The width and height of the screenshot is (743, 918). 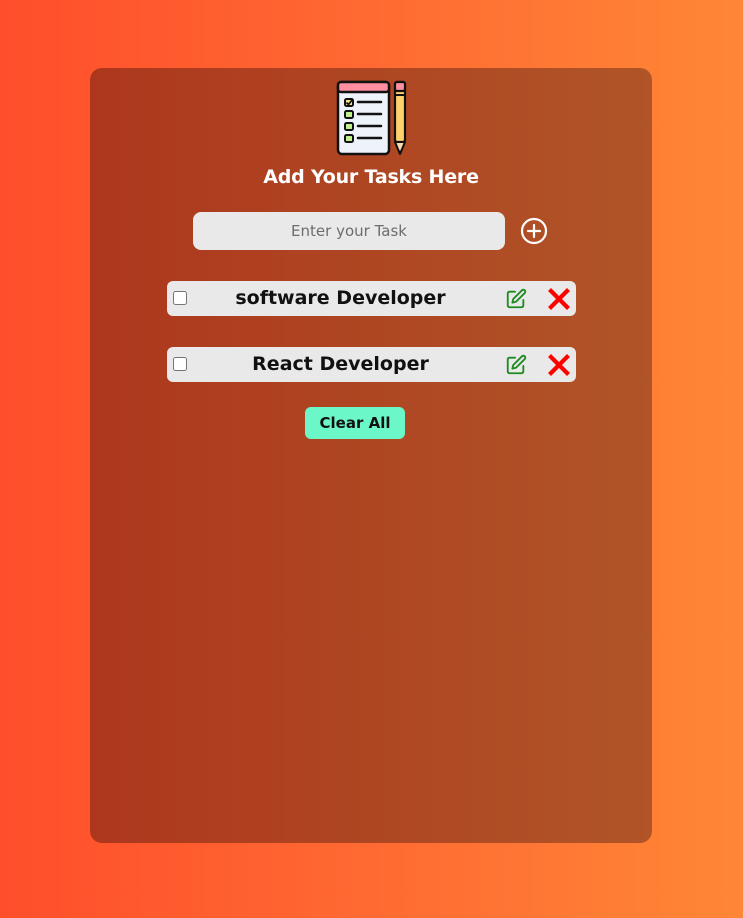 I want to click on task-input, so click(x=349, y=231).